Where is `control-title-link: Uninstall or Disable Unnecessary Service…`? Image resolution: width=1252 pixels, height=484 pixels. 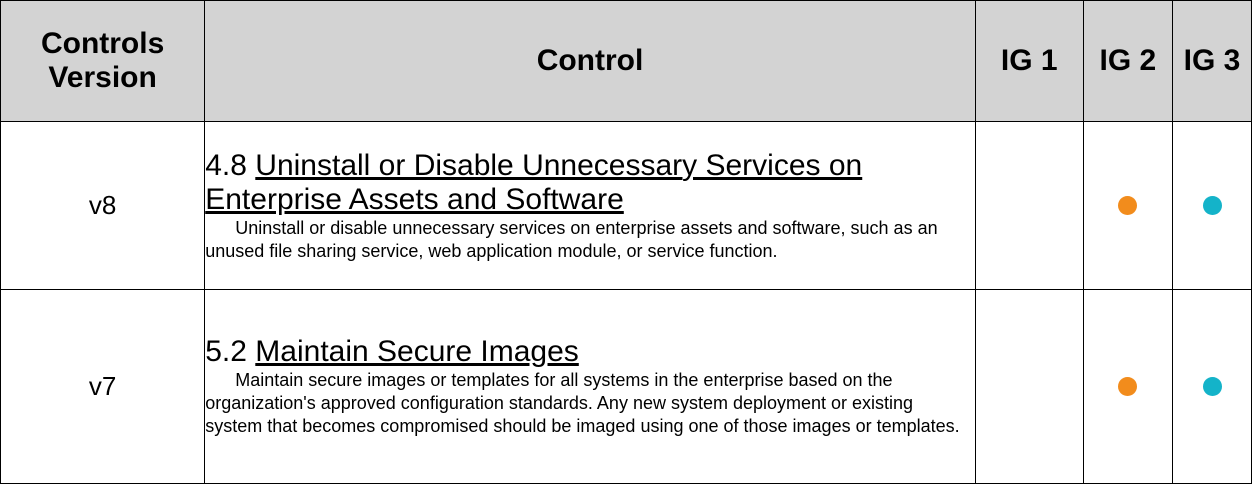 control-title-link: Uninstall or Disable Unnecessary Service… is located at coordinates (533, 182).